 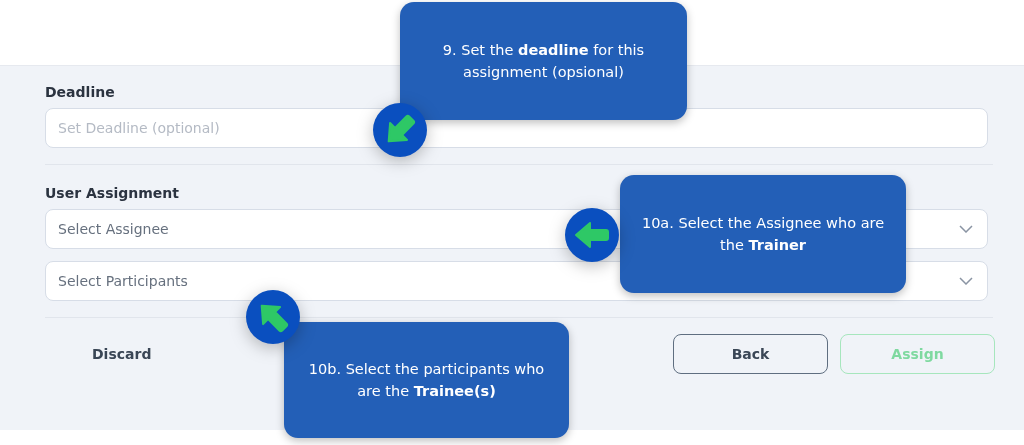 What do you see at coordinates (122, 354) in the screenshot?
I see `discard-link: Discard` at bounding box center [122, 354].